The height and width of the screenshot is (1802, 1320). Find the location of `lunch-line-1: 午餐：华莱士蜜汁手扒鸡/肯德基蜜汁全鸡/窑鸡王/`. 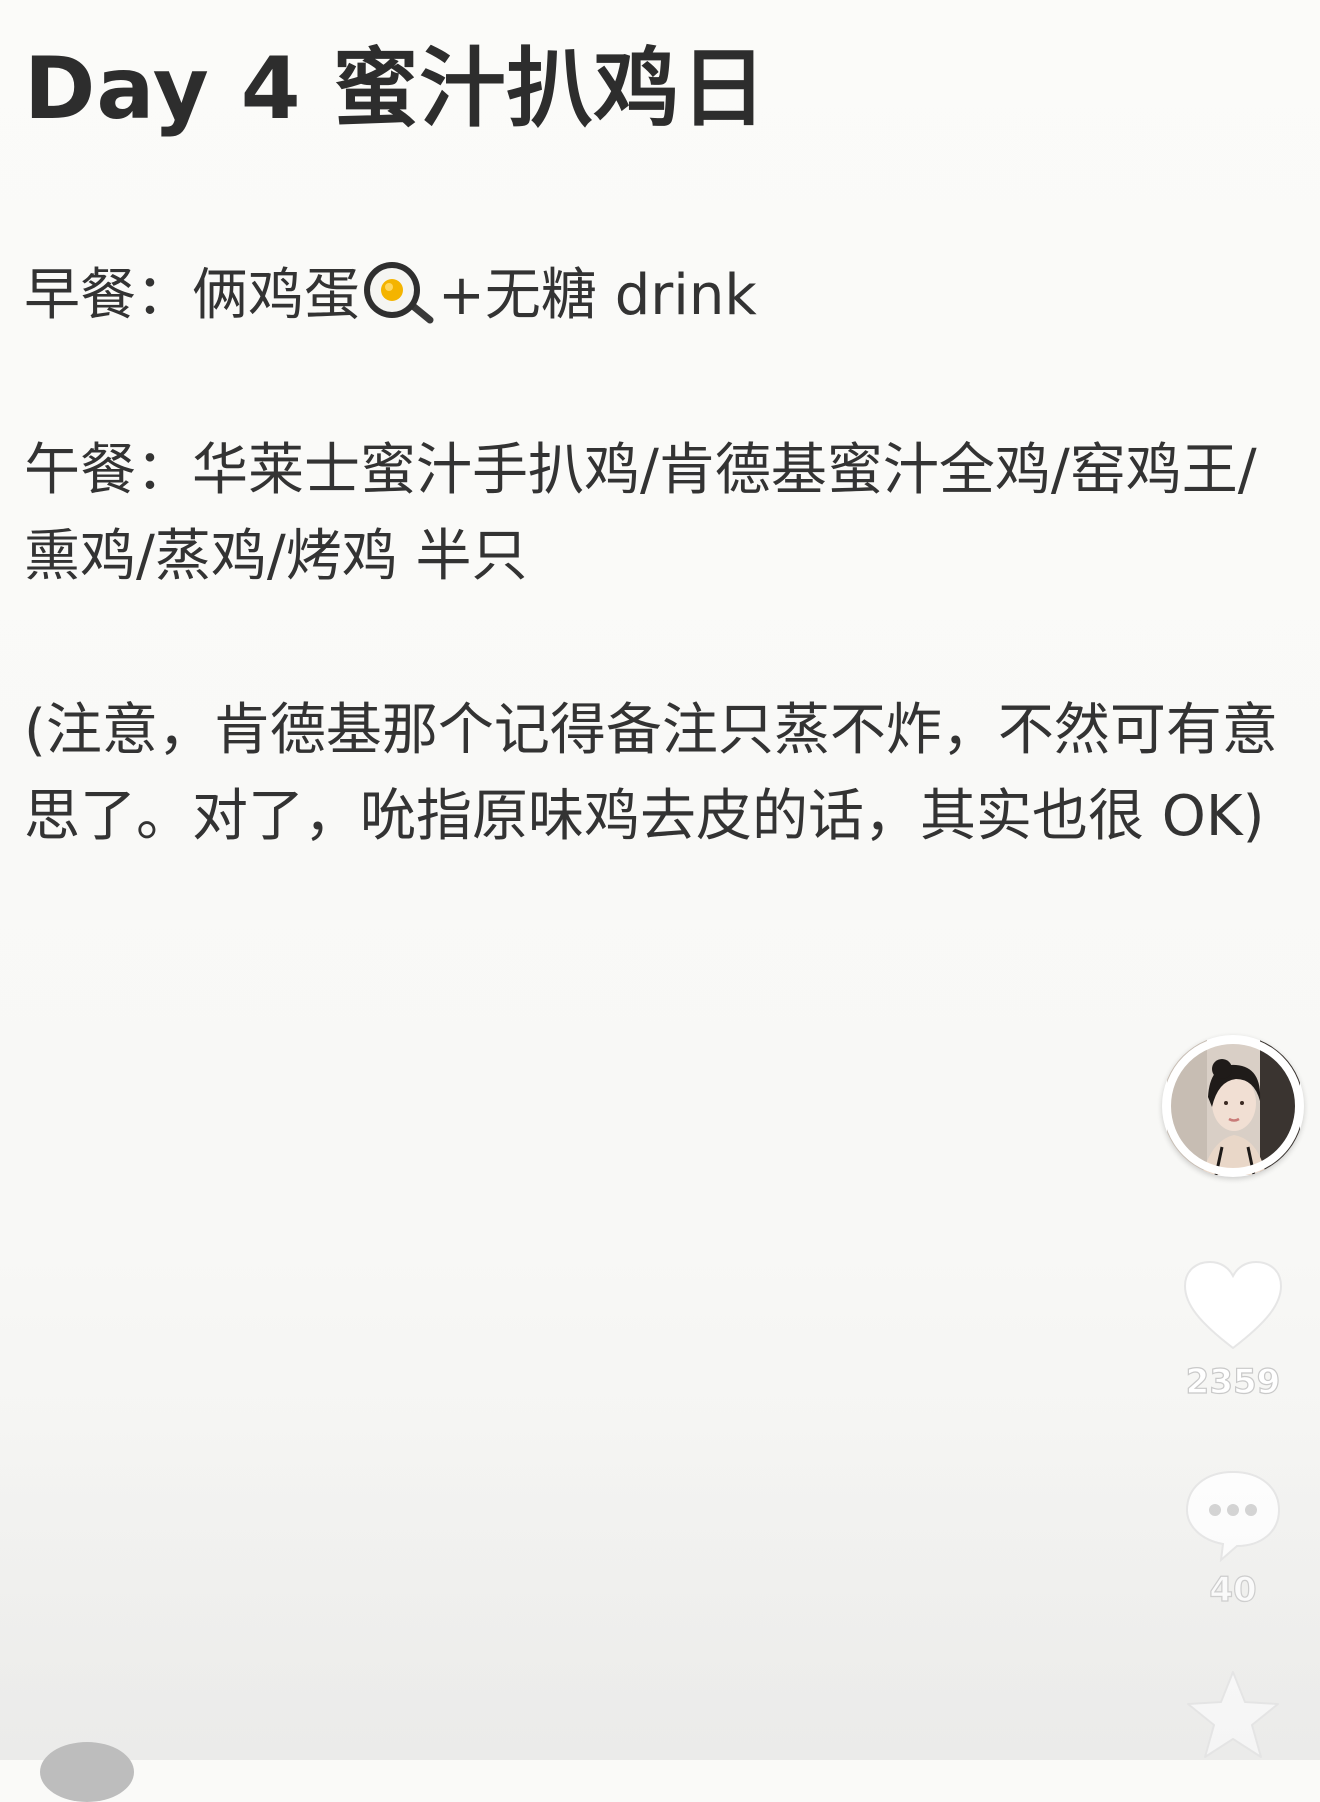

lunch-line-1: 午餐：华莱士蜜汁手扒鸡/肯德基蜜汁全鸡/窑鸡王/ is located at coordinates (640, 470).